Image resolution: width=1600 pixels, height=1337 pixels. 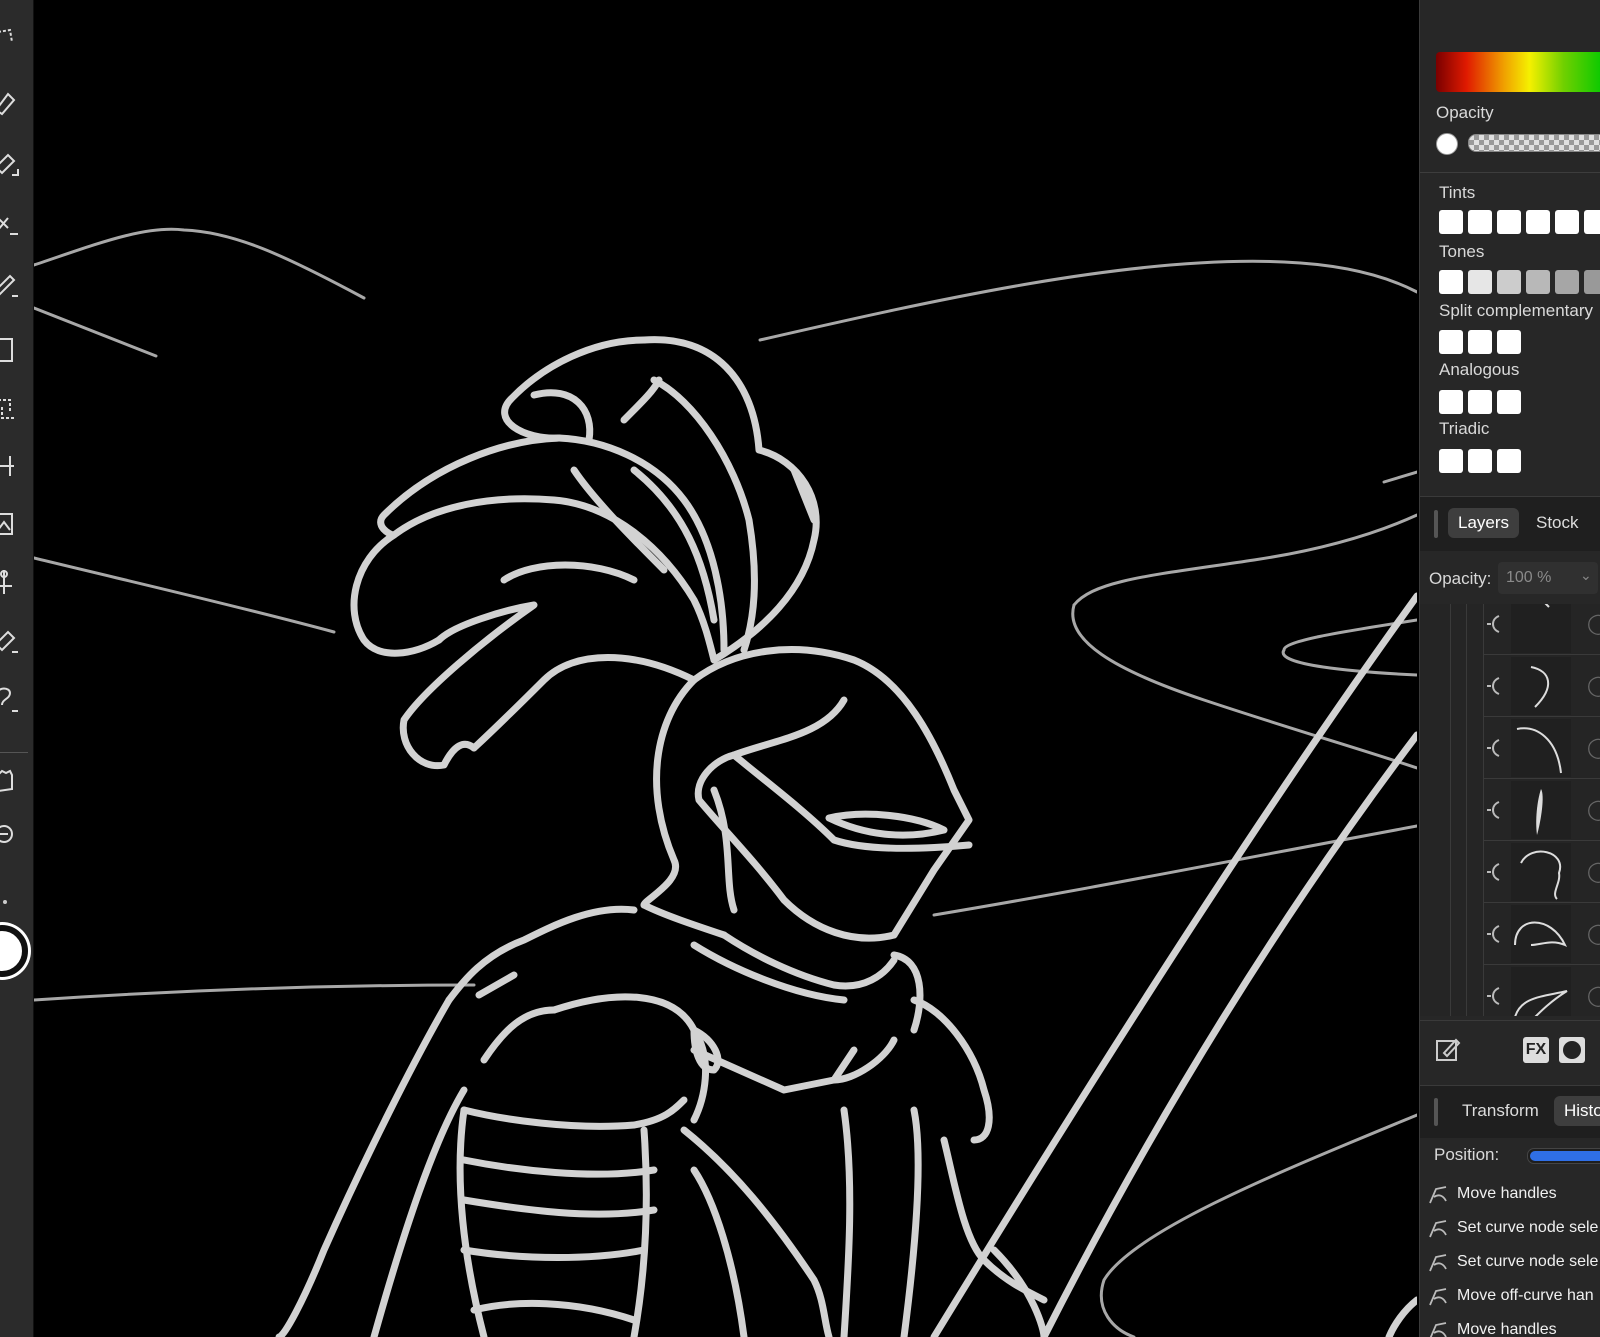 I want to click on history-item-label: Move off-curve han, so click(x=1525, y=1295).